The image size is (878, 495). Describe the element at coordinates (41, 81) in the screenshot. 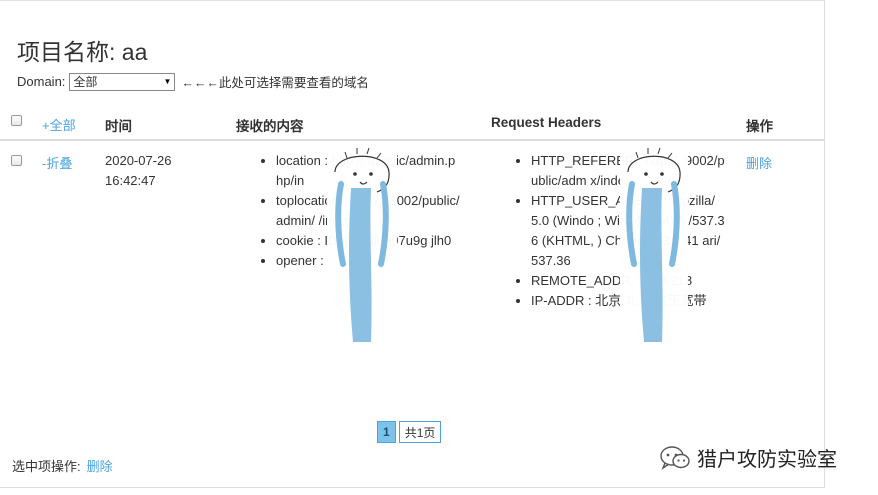

I see `domain-label: Domain:` at that location.